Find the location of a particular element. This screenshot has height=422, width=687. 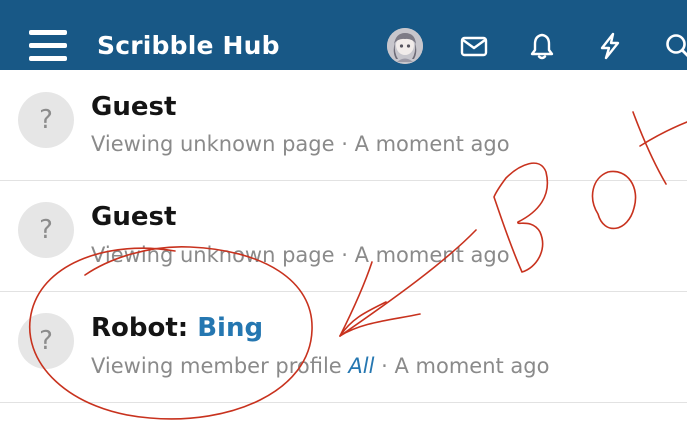

search-icon is located at coordinates (675, 46).